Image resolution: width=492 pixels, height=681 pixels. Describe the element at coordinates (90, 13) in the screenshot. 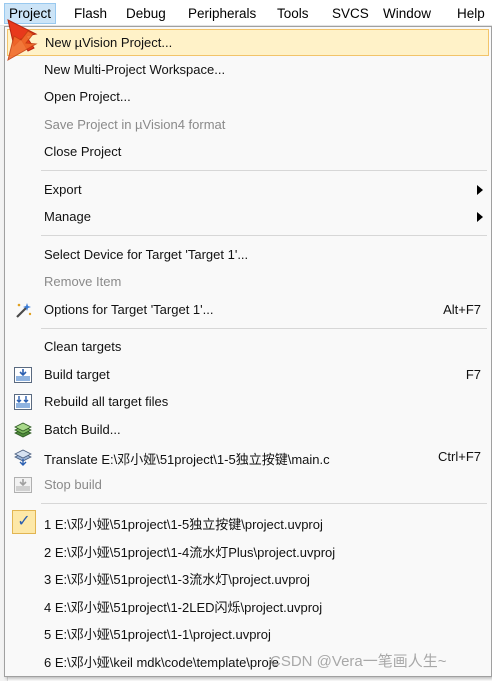

I see `menu-flash: Flash` at that location.